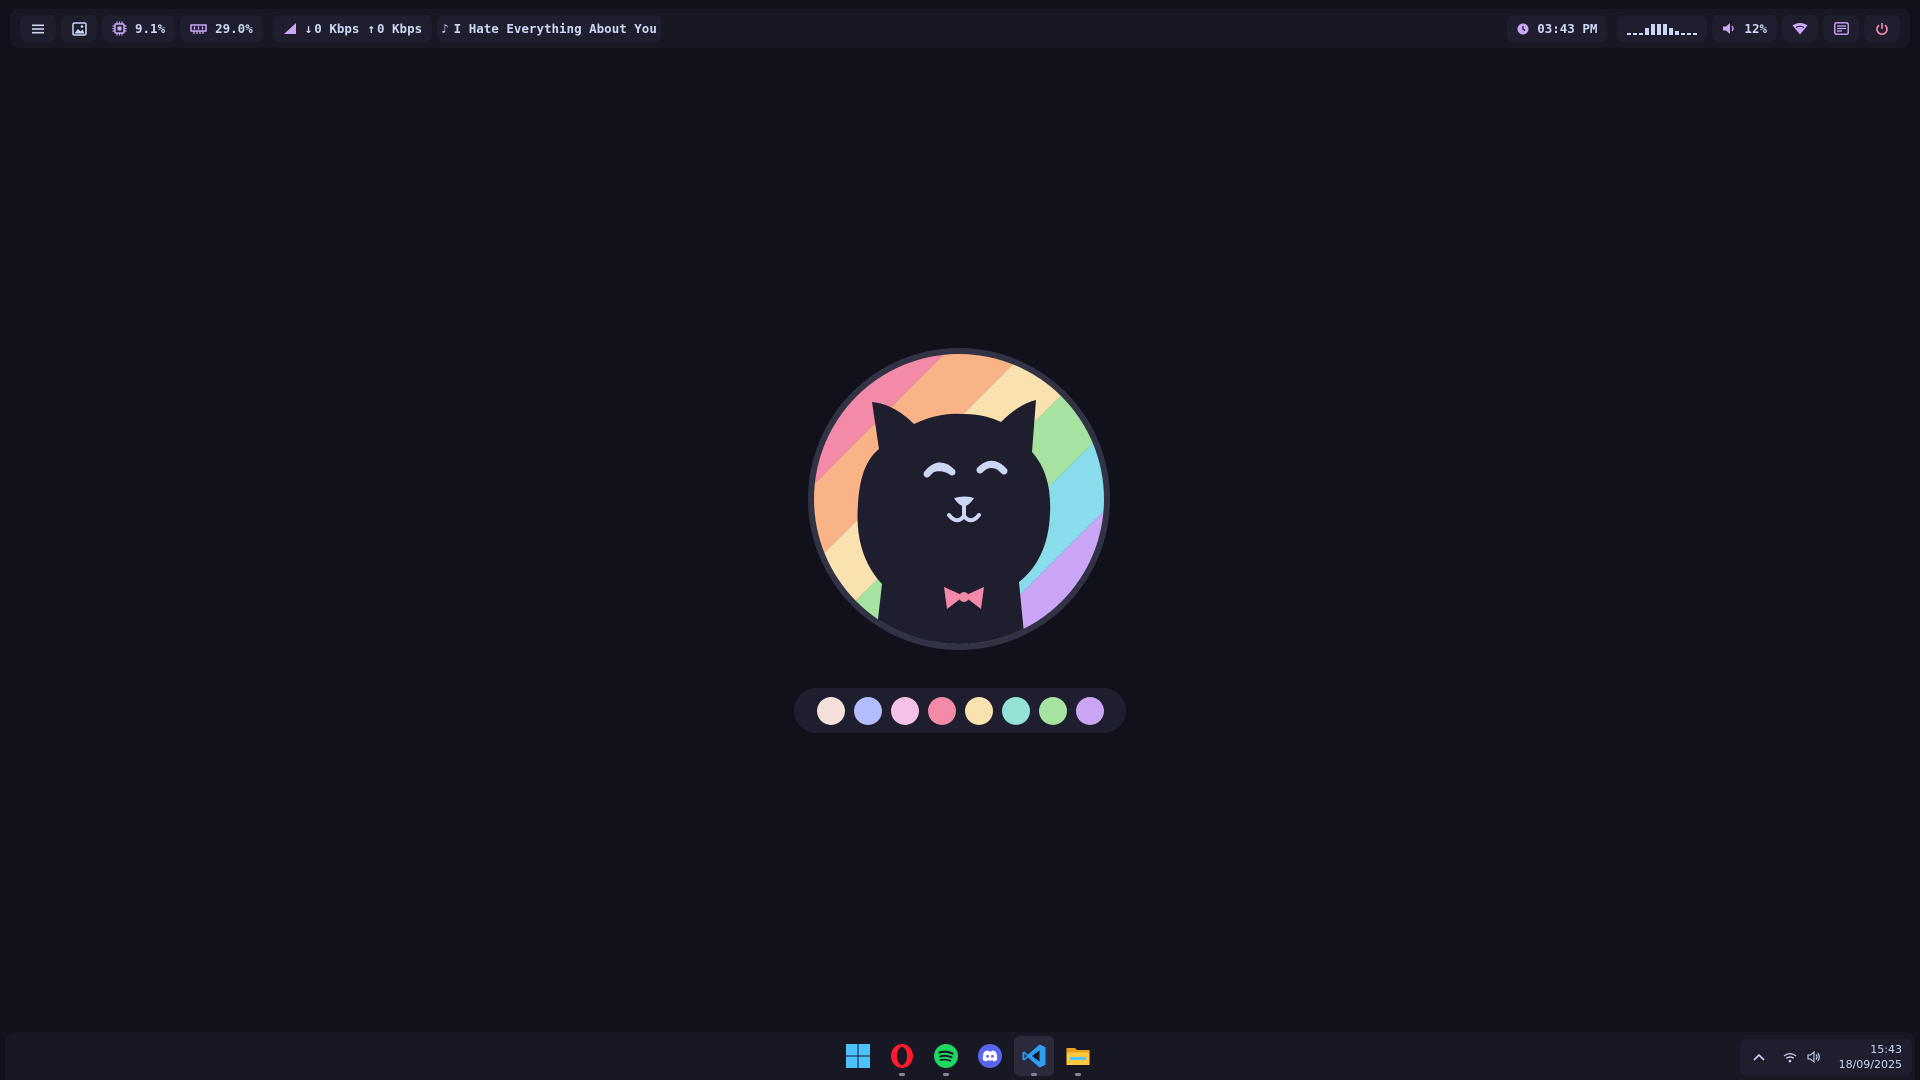  I want to click on memory-module: 29.0%, so click(221, 28).